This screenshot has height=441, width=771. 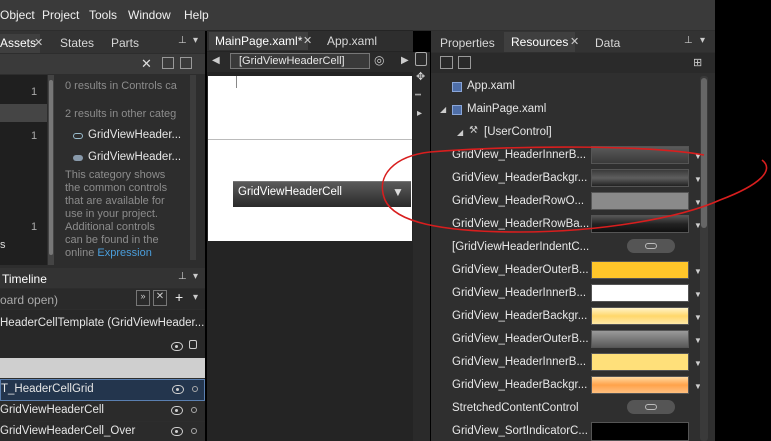 What do you see at coordinates (697, 62) in the screenshot?
I see `add-resource-icon: ⊞` at bounding box center [697, 62].